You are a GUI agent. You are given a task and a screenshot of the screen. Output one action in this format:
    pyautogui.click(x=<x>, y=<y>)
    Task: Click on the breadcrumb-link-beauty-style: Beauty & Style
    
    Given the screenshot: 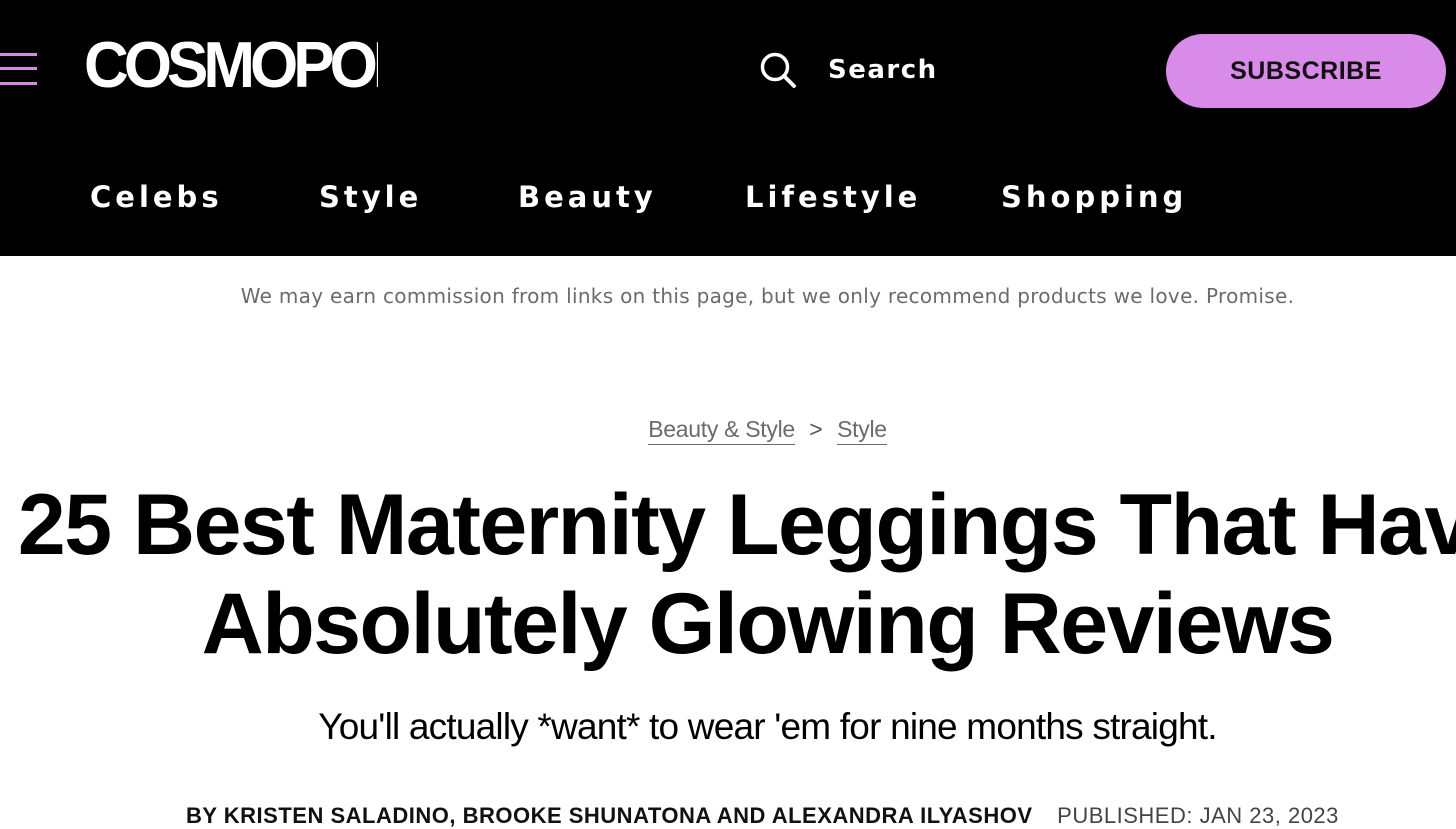 What is the action you would take?
    pyautogui.click(x=721, y=430)
    